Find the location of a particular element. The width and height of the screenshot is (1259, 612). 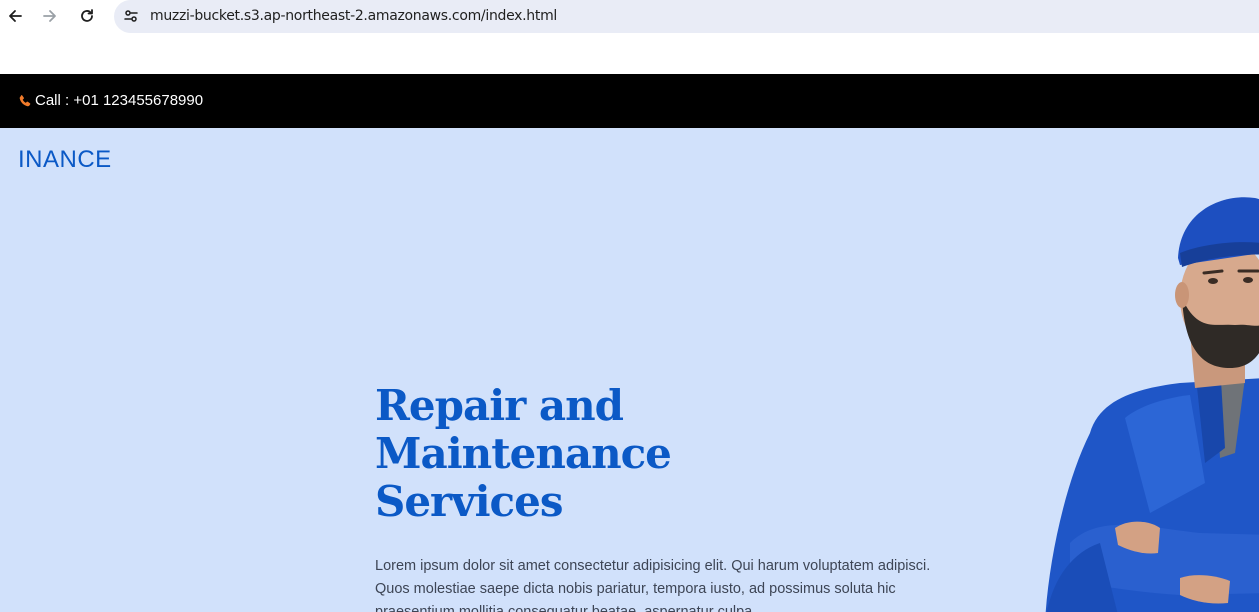

call-link: Call : +01 123455678990 is located at coordinates (110, 100).